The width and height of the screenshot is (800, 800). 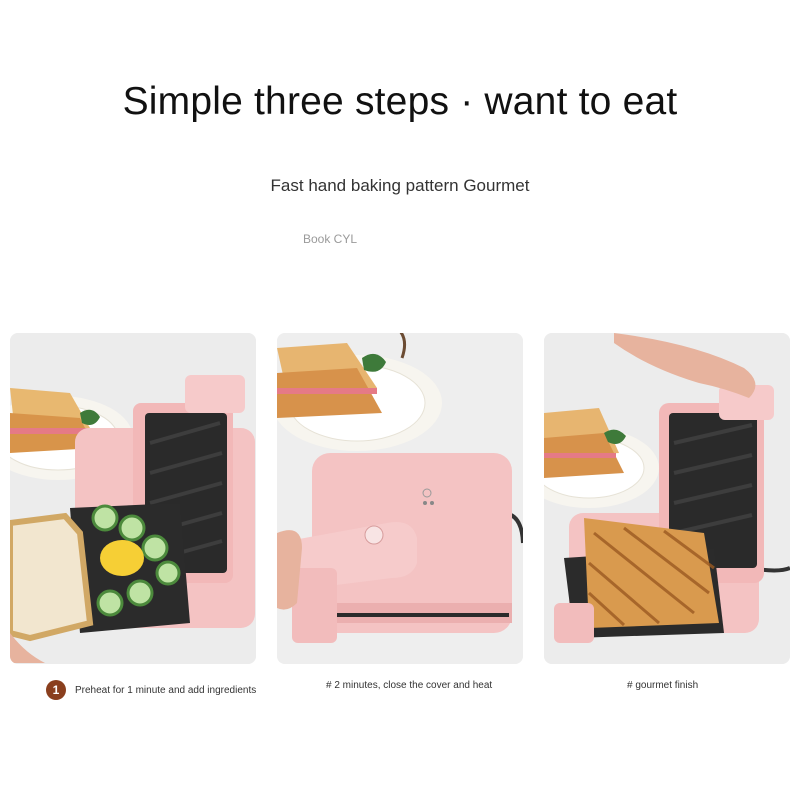 I want to click on step-3-photo, so click(x=667, y=498).